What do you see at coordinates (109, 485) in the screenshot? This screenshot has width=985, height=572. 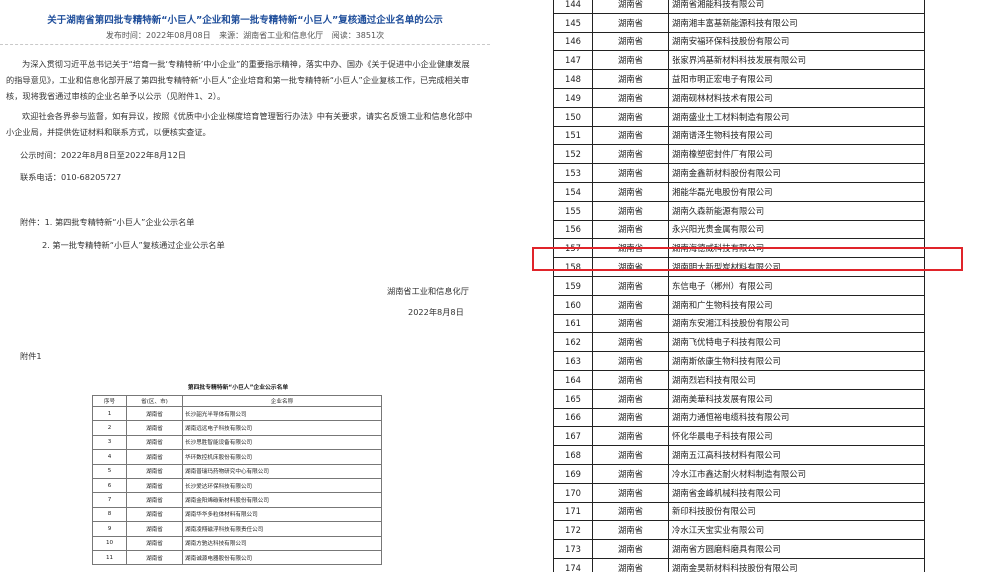 I see `row-number-cell: 6` at bounding box center [109, 485].